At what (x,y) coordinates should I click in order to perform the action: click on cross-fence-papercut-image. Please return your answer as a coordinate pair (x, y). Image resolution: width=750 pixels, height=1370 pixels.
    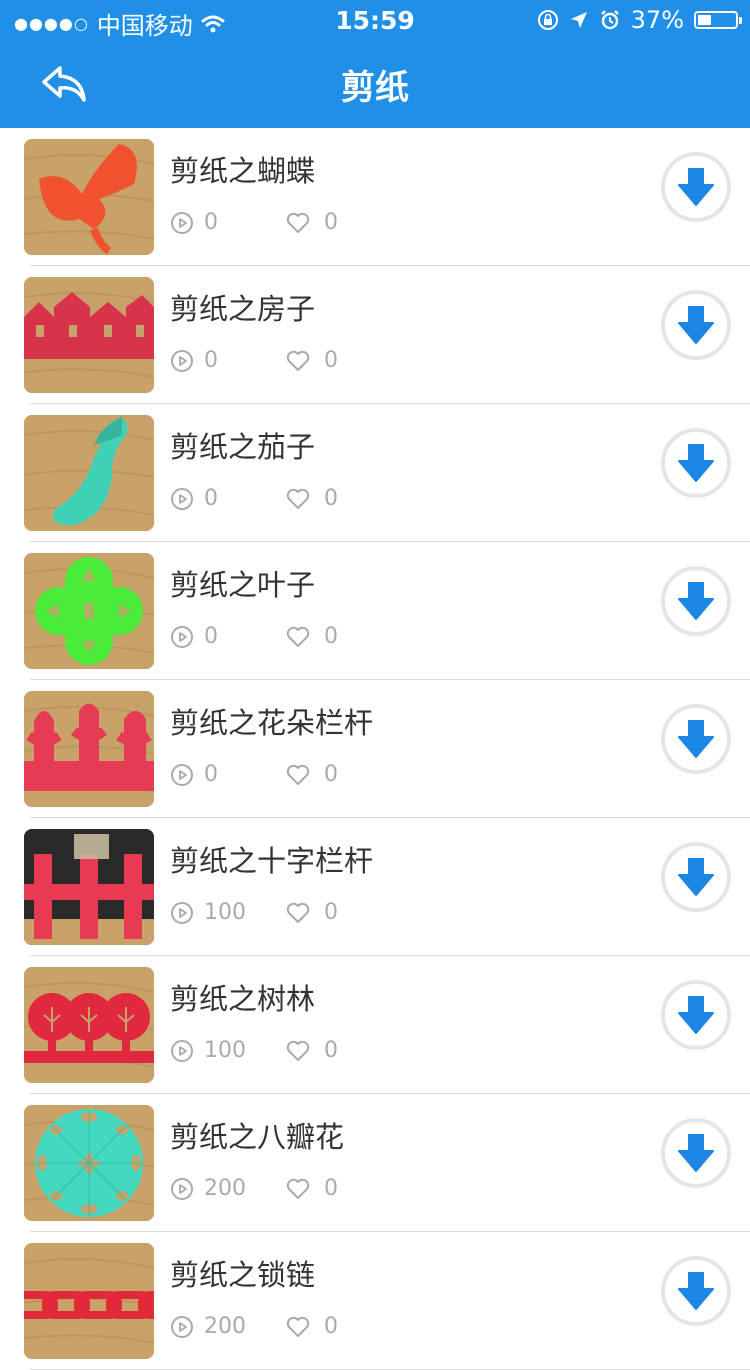
    Looking at the image, I should click on (89, 887).